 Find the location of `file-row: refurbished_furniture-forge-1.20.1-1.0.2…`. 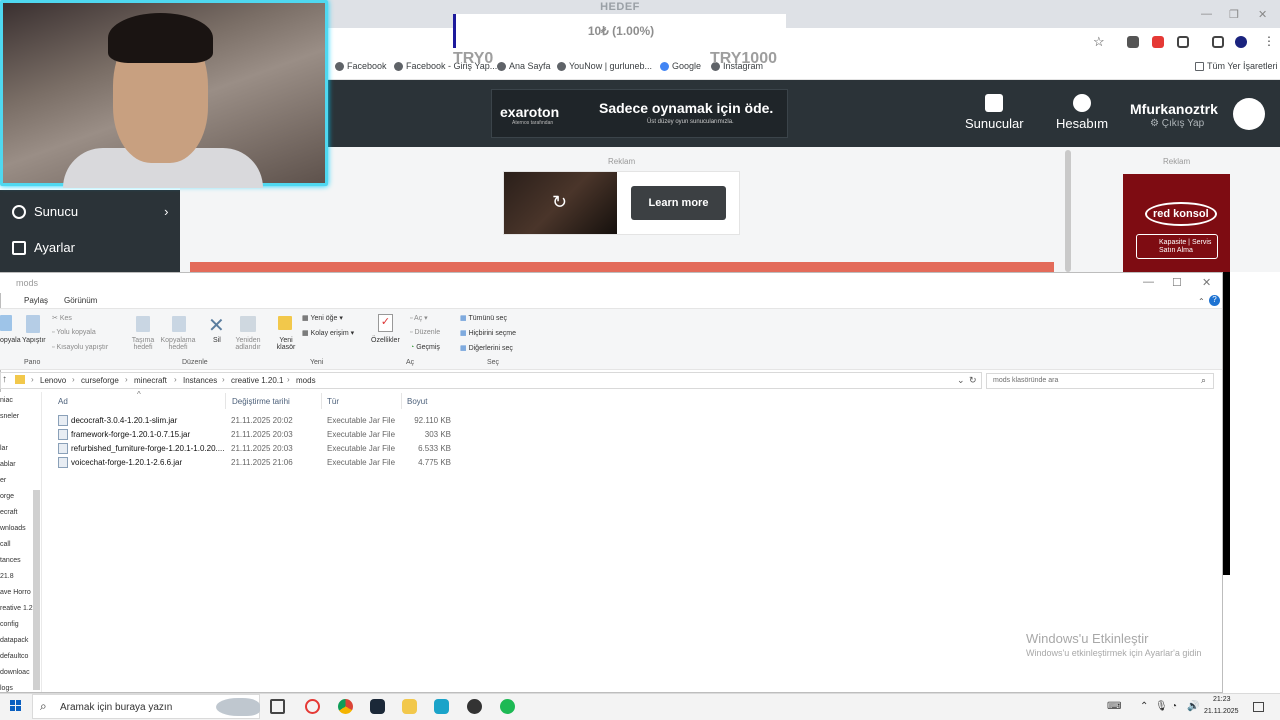

file-row: refurbished_furniture-forge-1.20.1-1.0.2… is located at coordinates (256, 448).